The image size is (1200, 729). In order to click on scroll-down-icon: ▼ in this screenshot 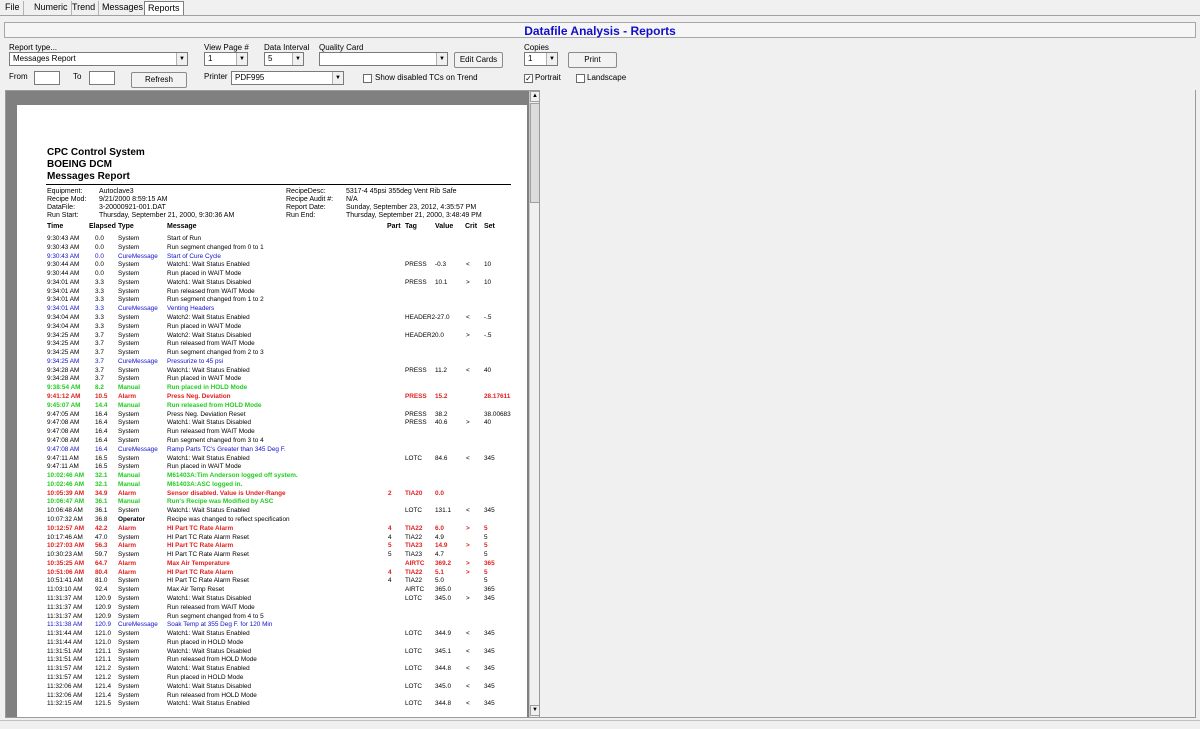, I will do `click(534, 710)`.